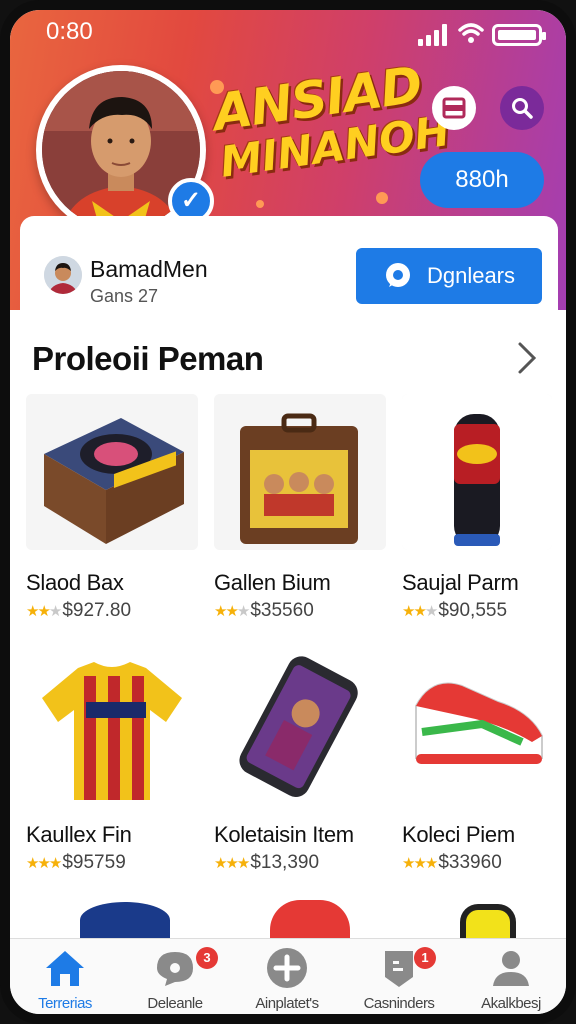  I want to click on product-price: $35560, so click(282, 610).